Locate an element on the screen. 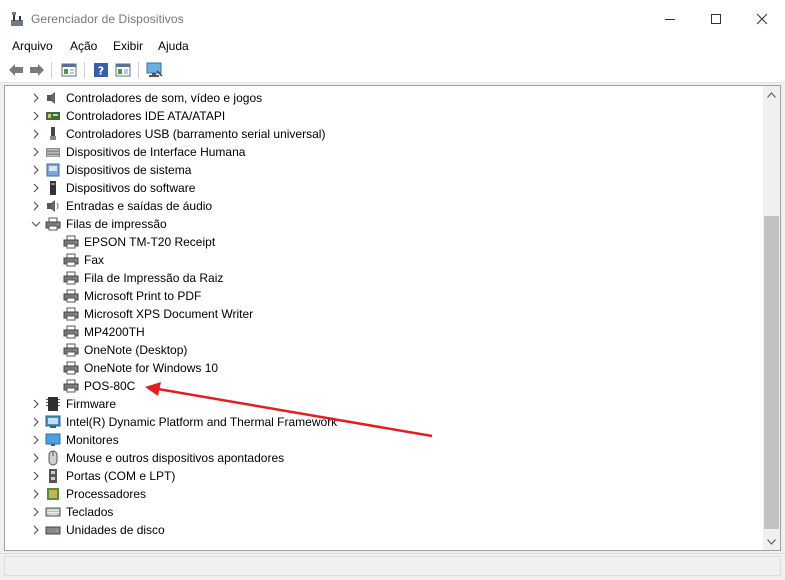 The image size is (785, 580). forward-button is located at coordinates (37, 70).